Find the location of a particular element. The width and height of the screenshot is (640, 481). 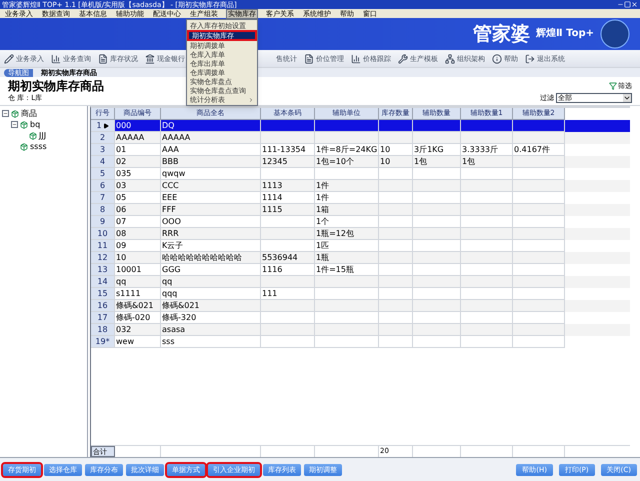

info-icon is located at coordinates (497, 59).